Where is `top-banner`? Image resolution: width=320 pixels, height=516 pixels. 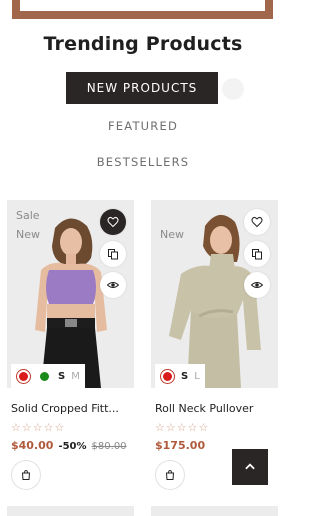 top-banner is located at coordinates (142, 9).